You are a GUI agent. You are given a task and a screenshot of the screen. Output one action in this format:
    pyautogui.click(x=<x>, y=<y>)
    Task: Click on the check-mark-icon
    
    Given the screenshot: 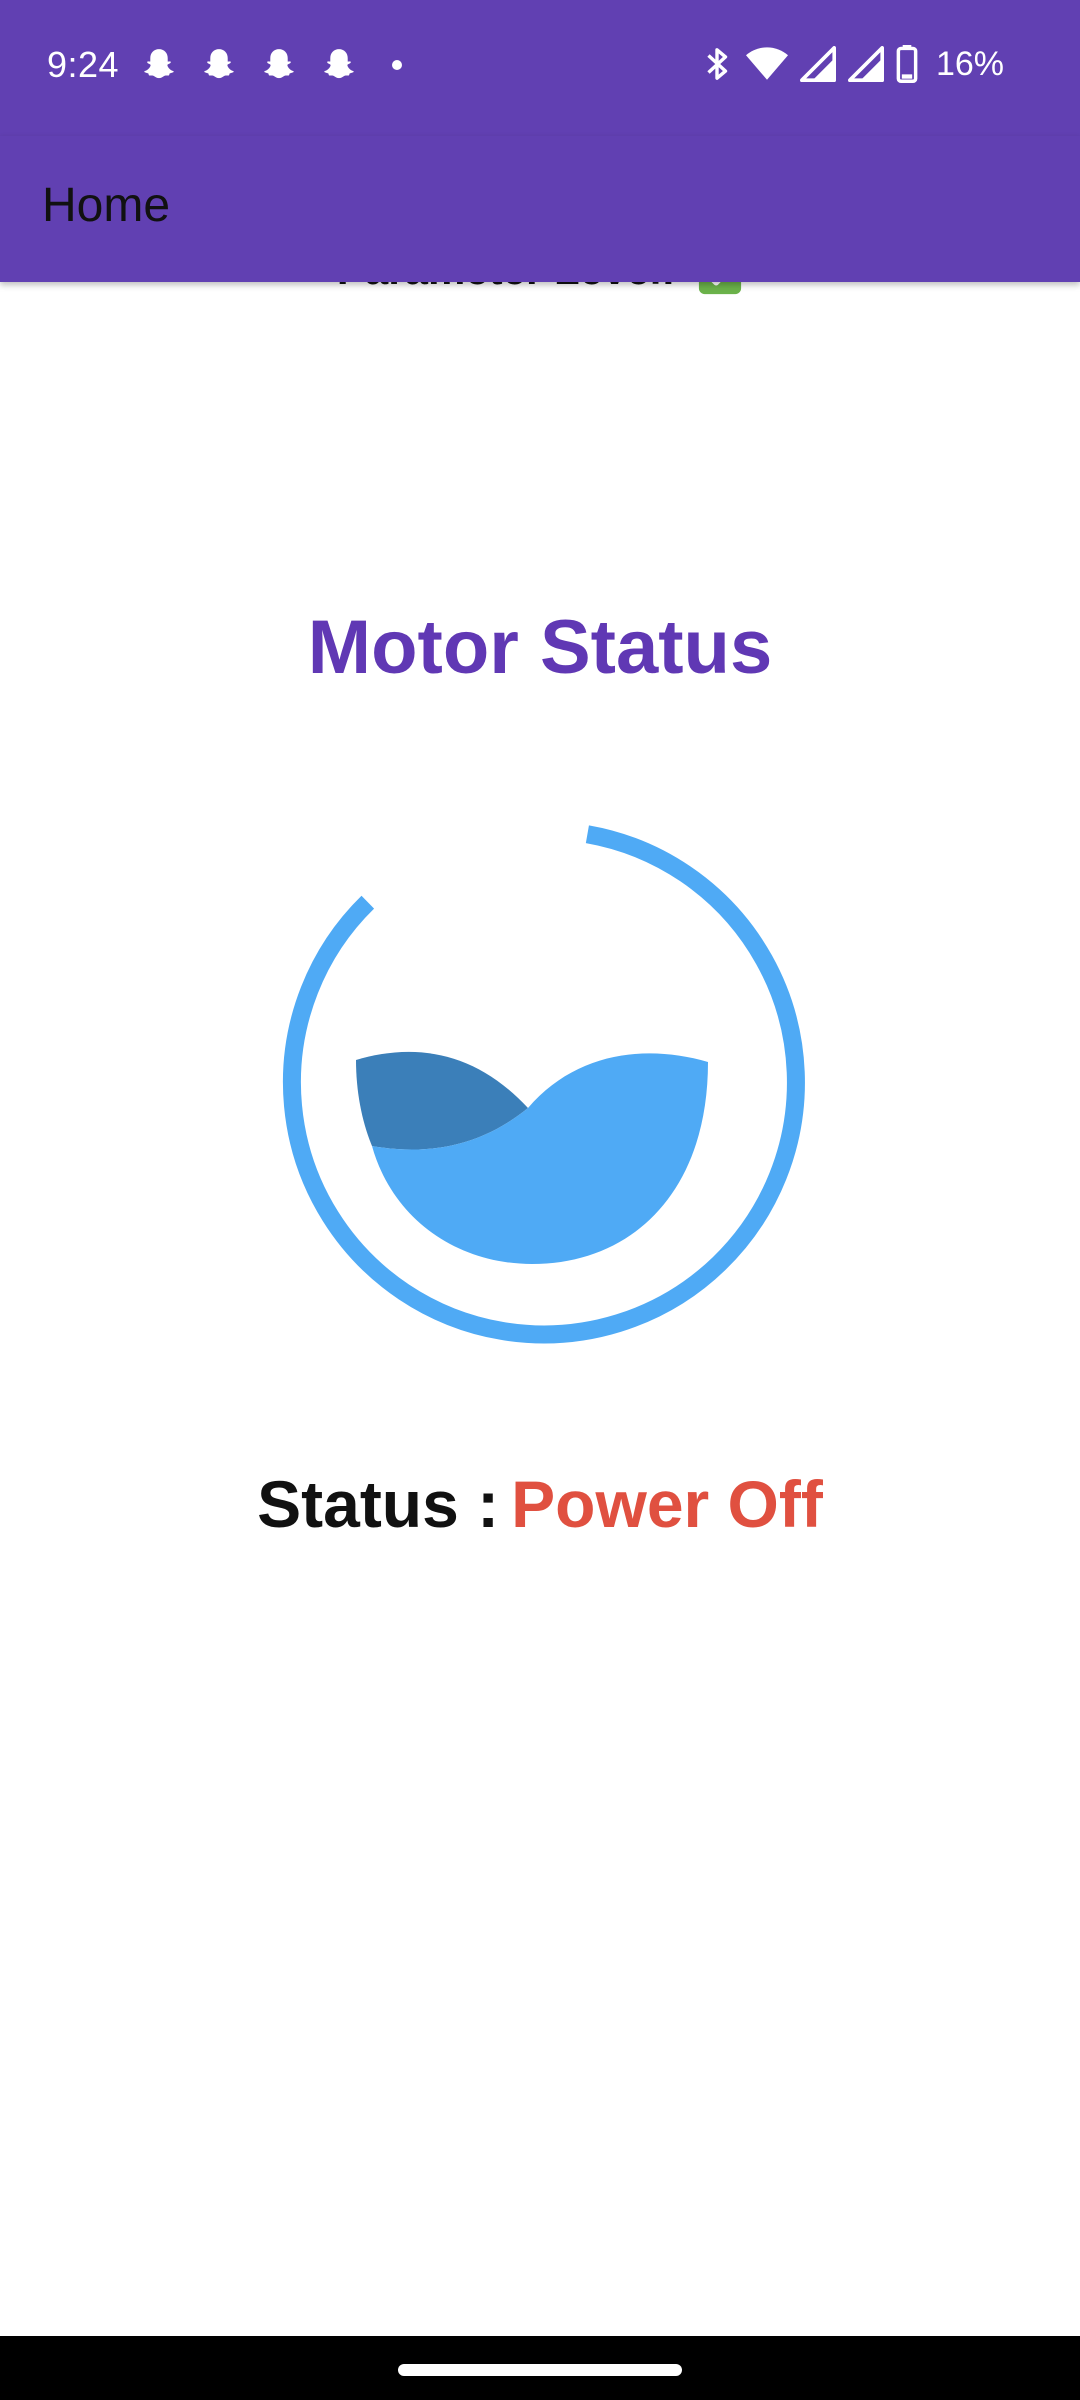 What is the action you would take?
    pyautogui.click(x=720, y=288)
    